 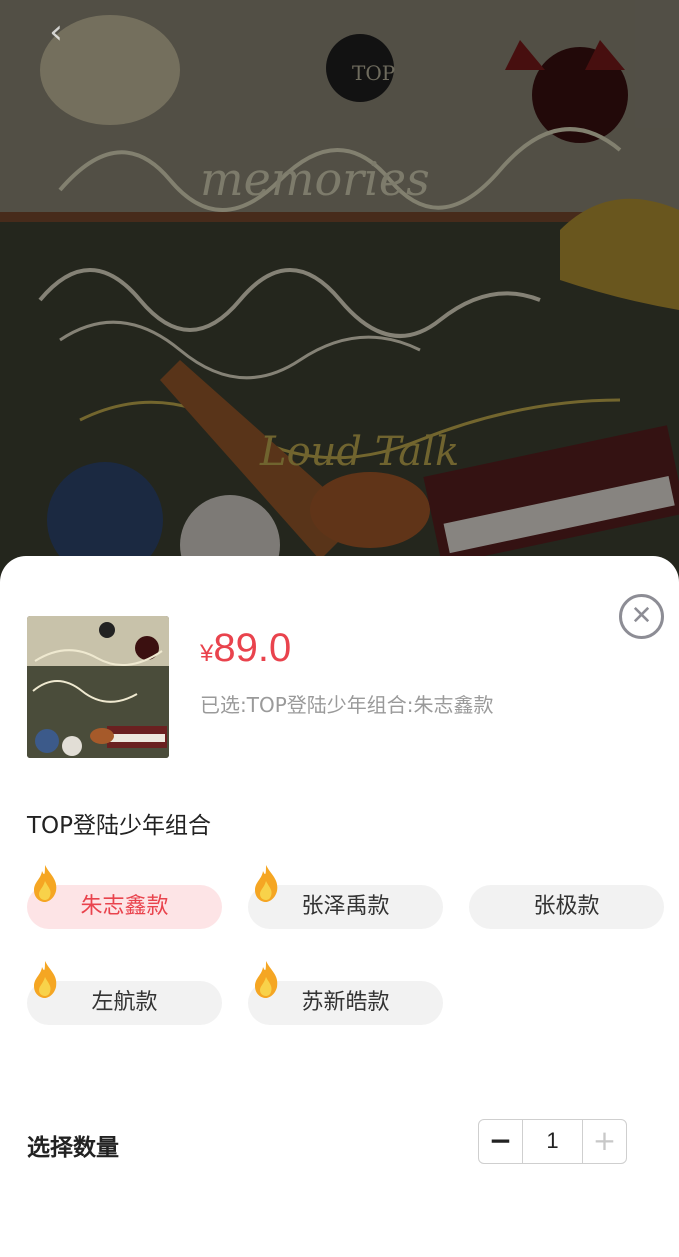 I want to click on close-icon: ✕, so click(x=641, y=616).